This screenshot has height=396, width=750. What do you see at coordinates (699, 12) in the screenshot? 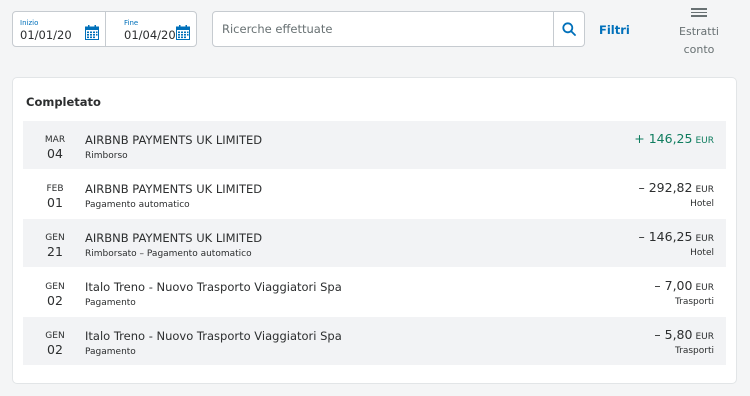
I see `hamburger-menu-icon` at bounding box center [699, 12].